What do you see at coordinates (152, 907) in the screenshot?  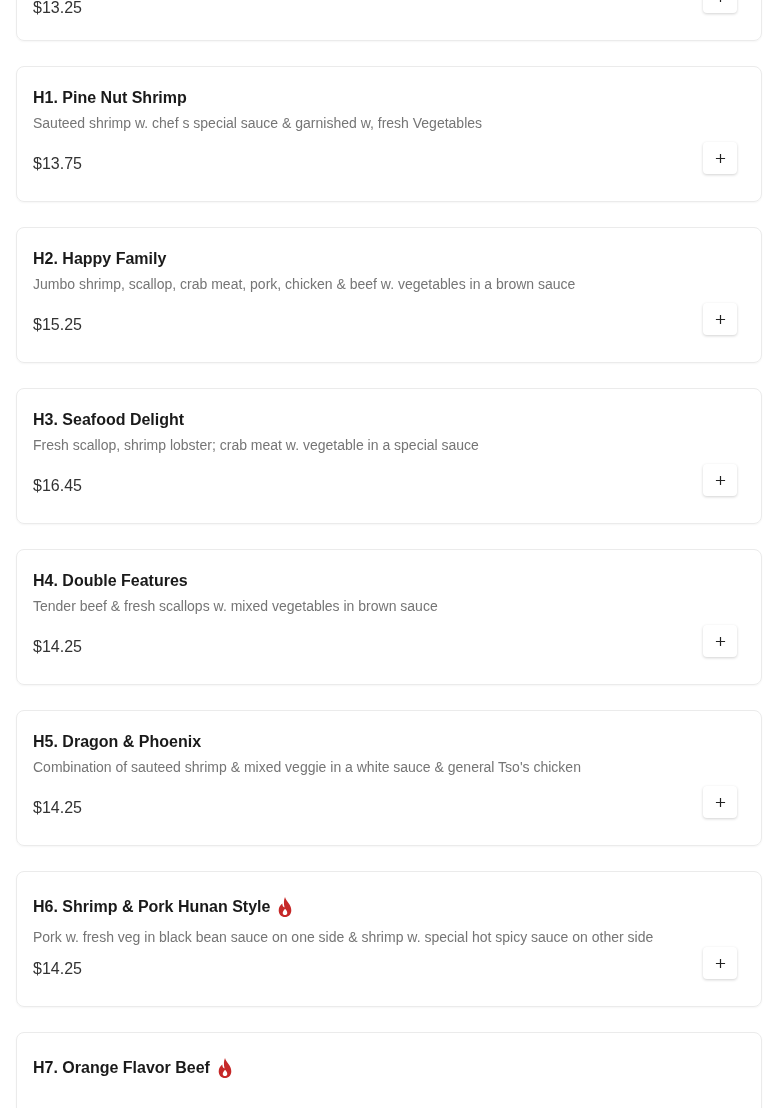 I see `item-name: H6. Shrimp & Pork Hunan Style` at bounding box center [152, 907].